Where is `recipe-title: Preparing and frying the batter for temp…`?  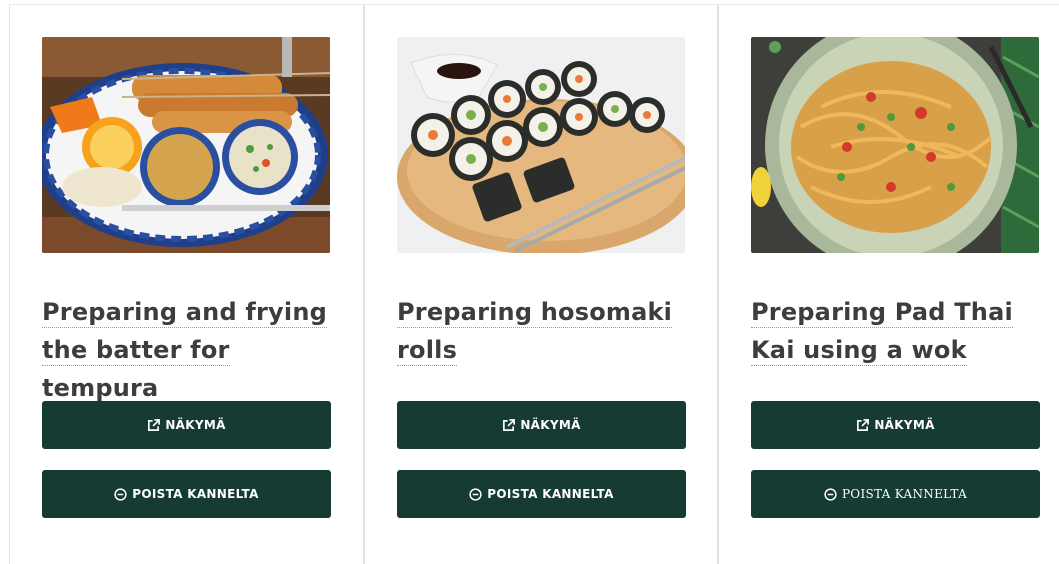 recipe-title: Preparing and frying the batter for temp… is located at coordinates (187, 350).